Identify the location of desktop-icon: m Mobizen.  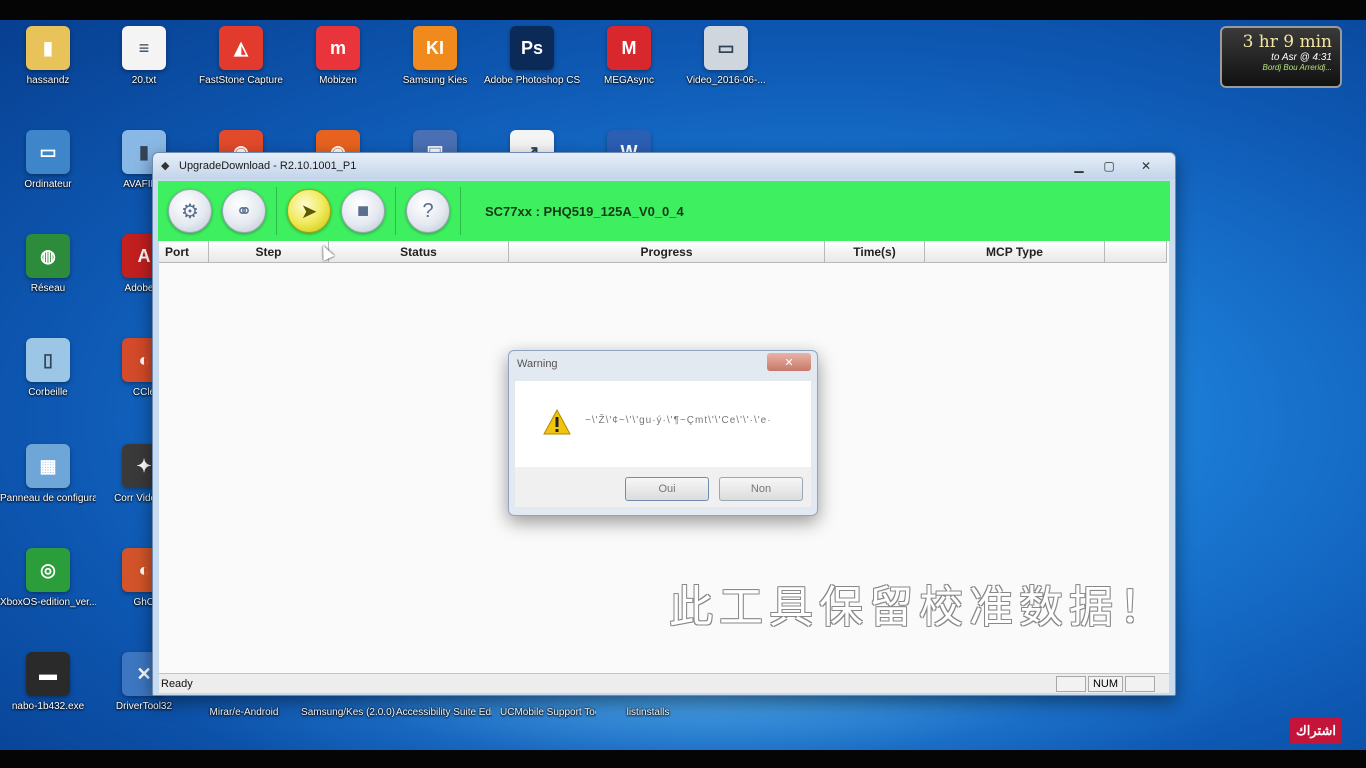
(338, 56).